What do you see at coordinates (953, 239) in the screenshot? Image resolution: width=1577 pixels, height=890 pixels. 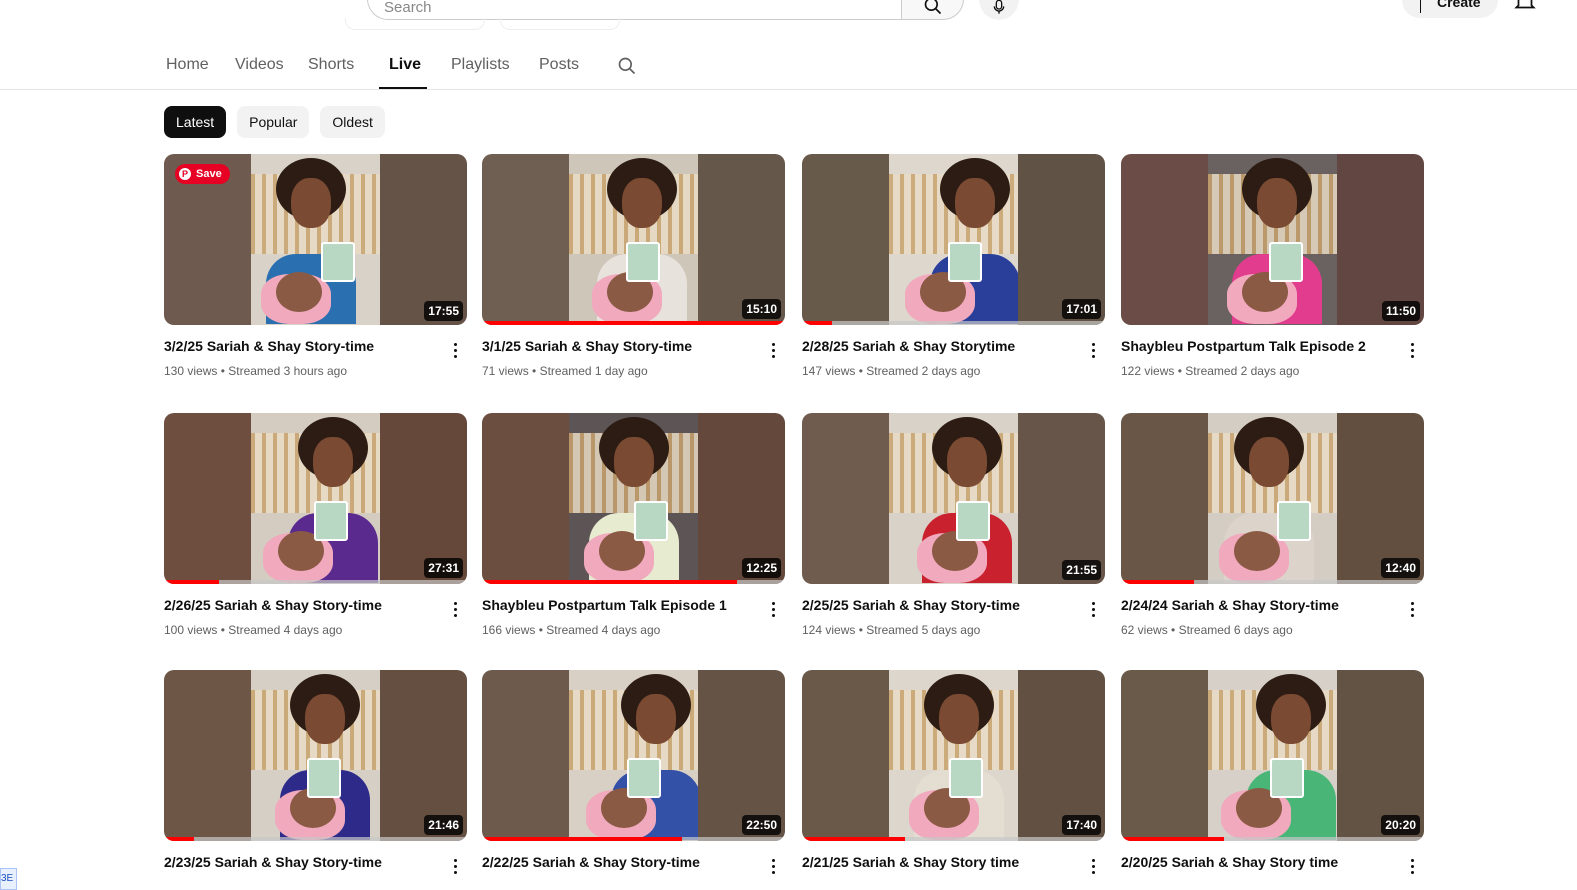 I see `video-thumbnail: 17:01` at bounding box center [953, 239].